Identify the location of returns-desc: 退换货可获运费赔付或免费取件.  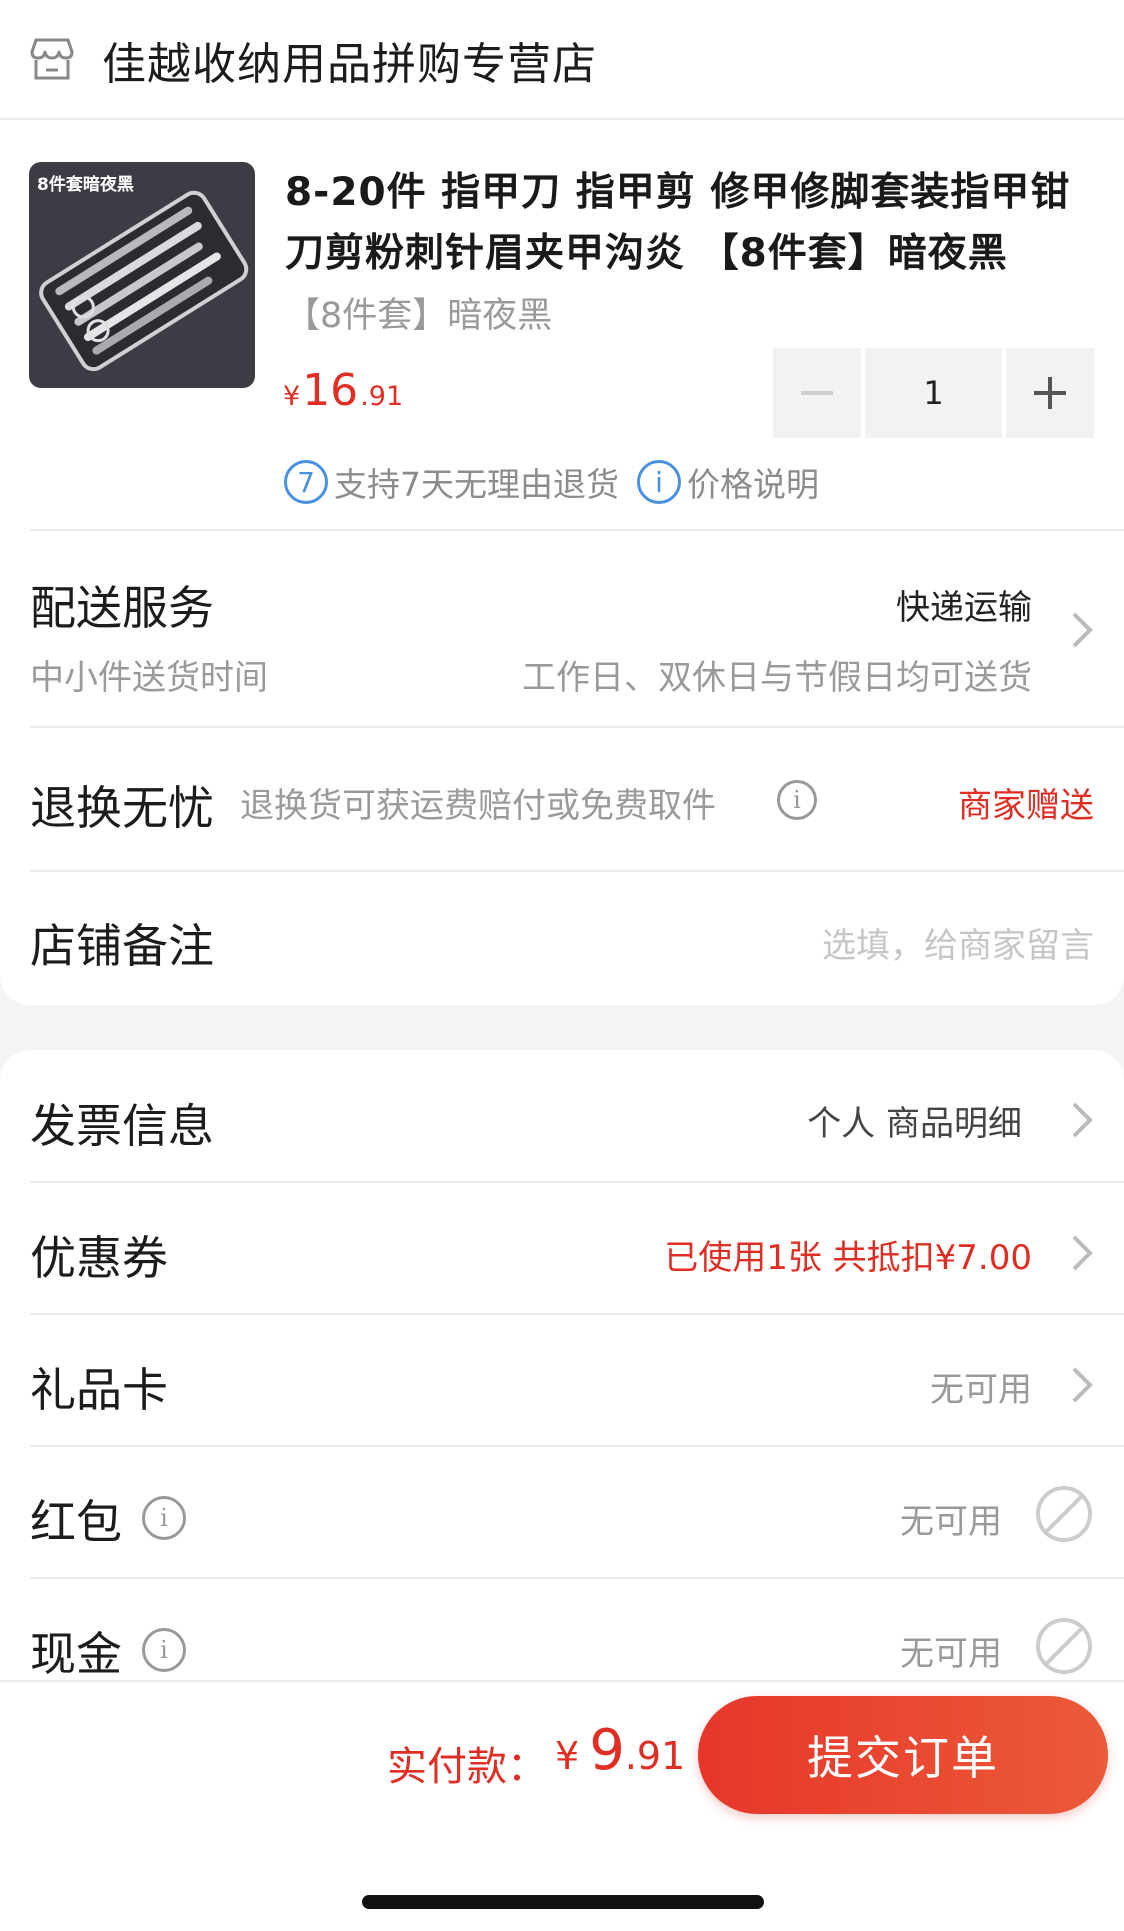
(478, 806).